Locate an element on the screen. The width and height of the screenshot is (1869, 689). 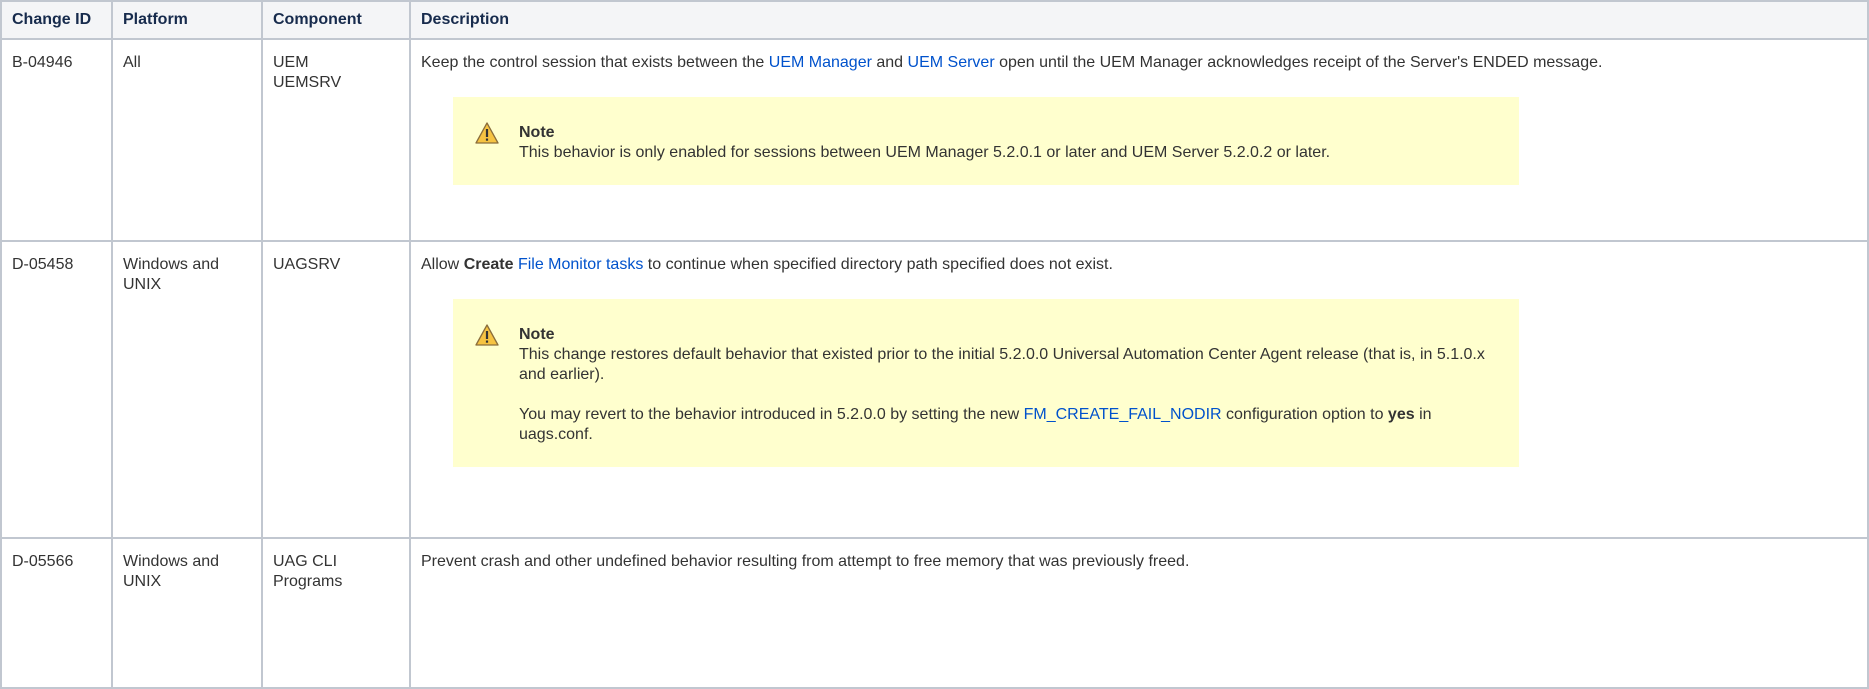
cell-change-id: B-04946 is located at coordinates (56, 140).